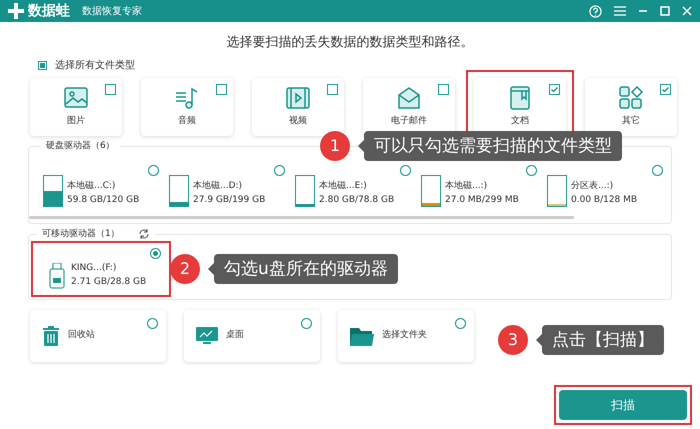 This screenshot has height=429, width=700. Describe the element at coordinates (187, 107) in the screenshot. I see `file-type-card: 音频` at that location.